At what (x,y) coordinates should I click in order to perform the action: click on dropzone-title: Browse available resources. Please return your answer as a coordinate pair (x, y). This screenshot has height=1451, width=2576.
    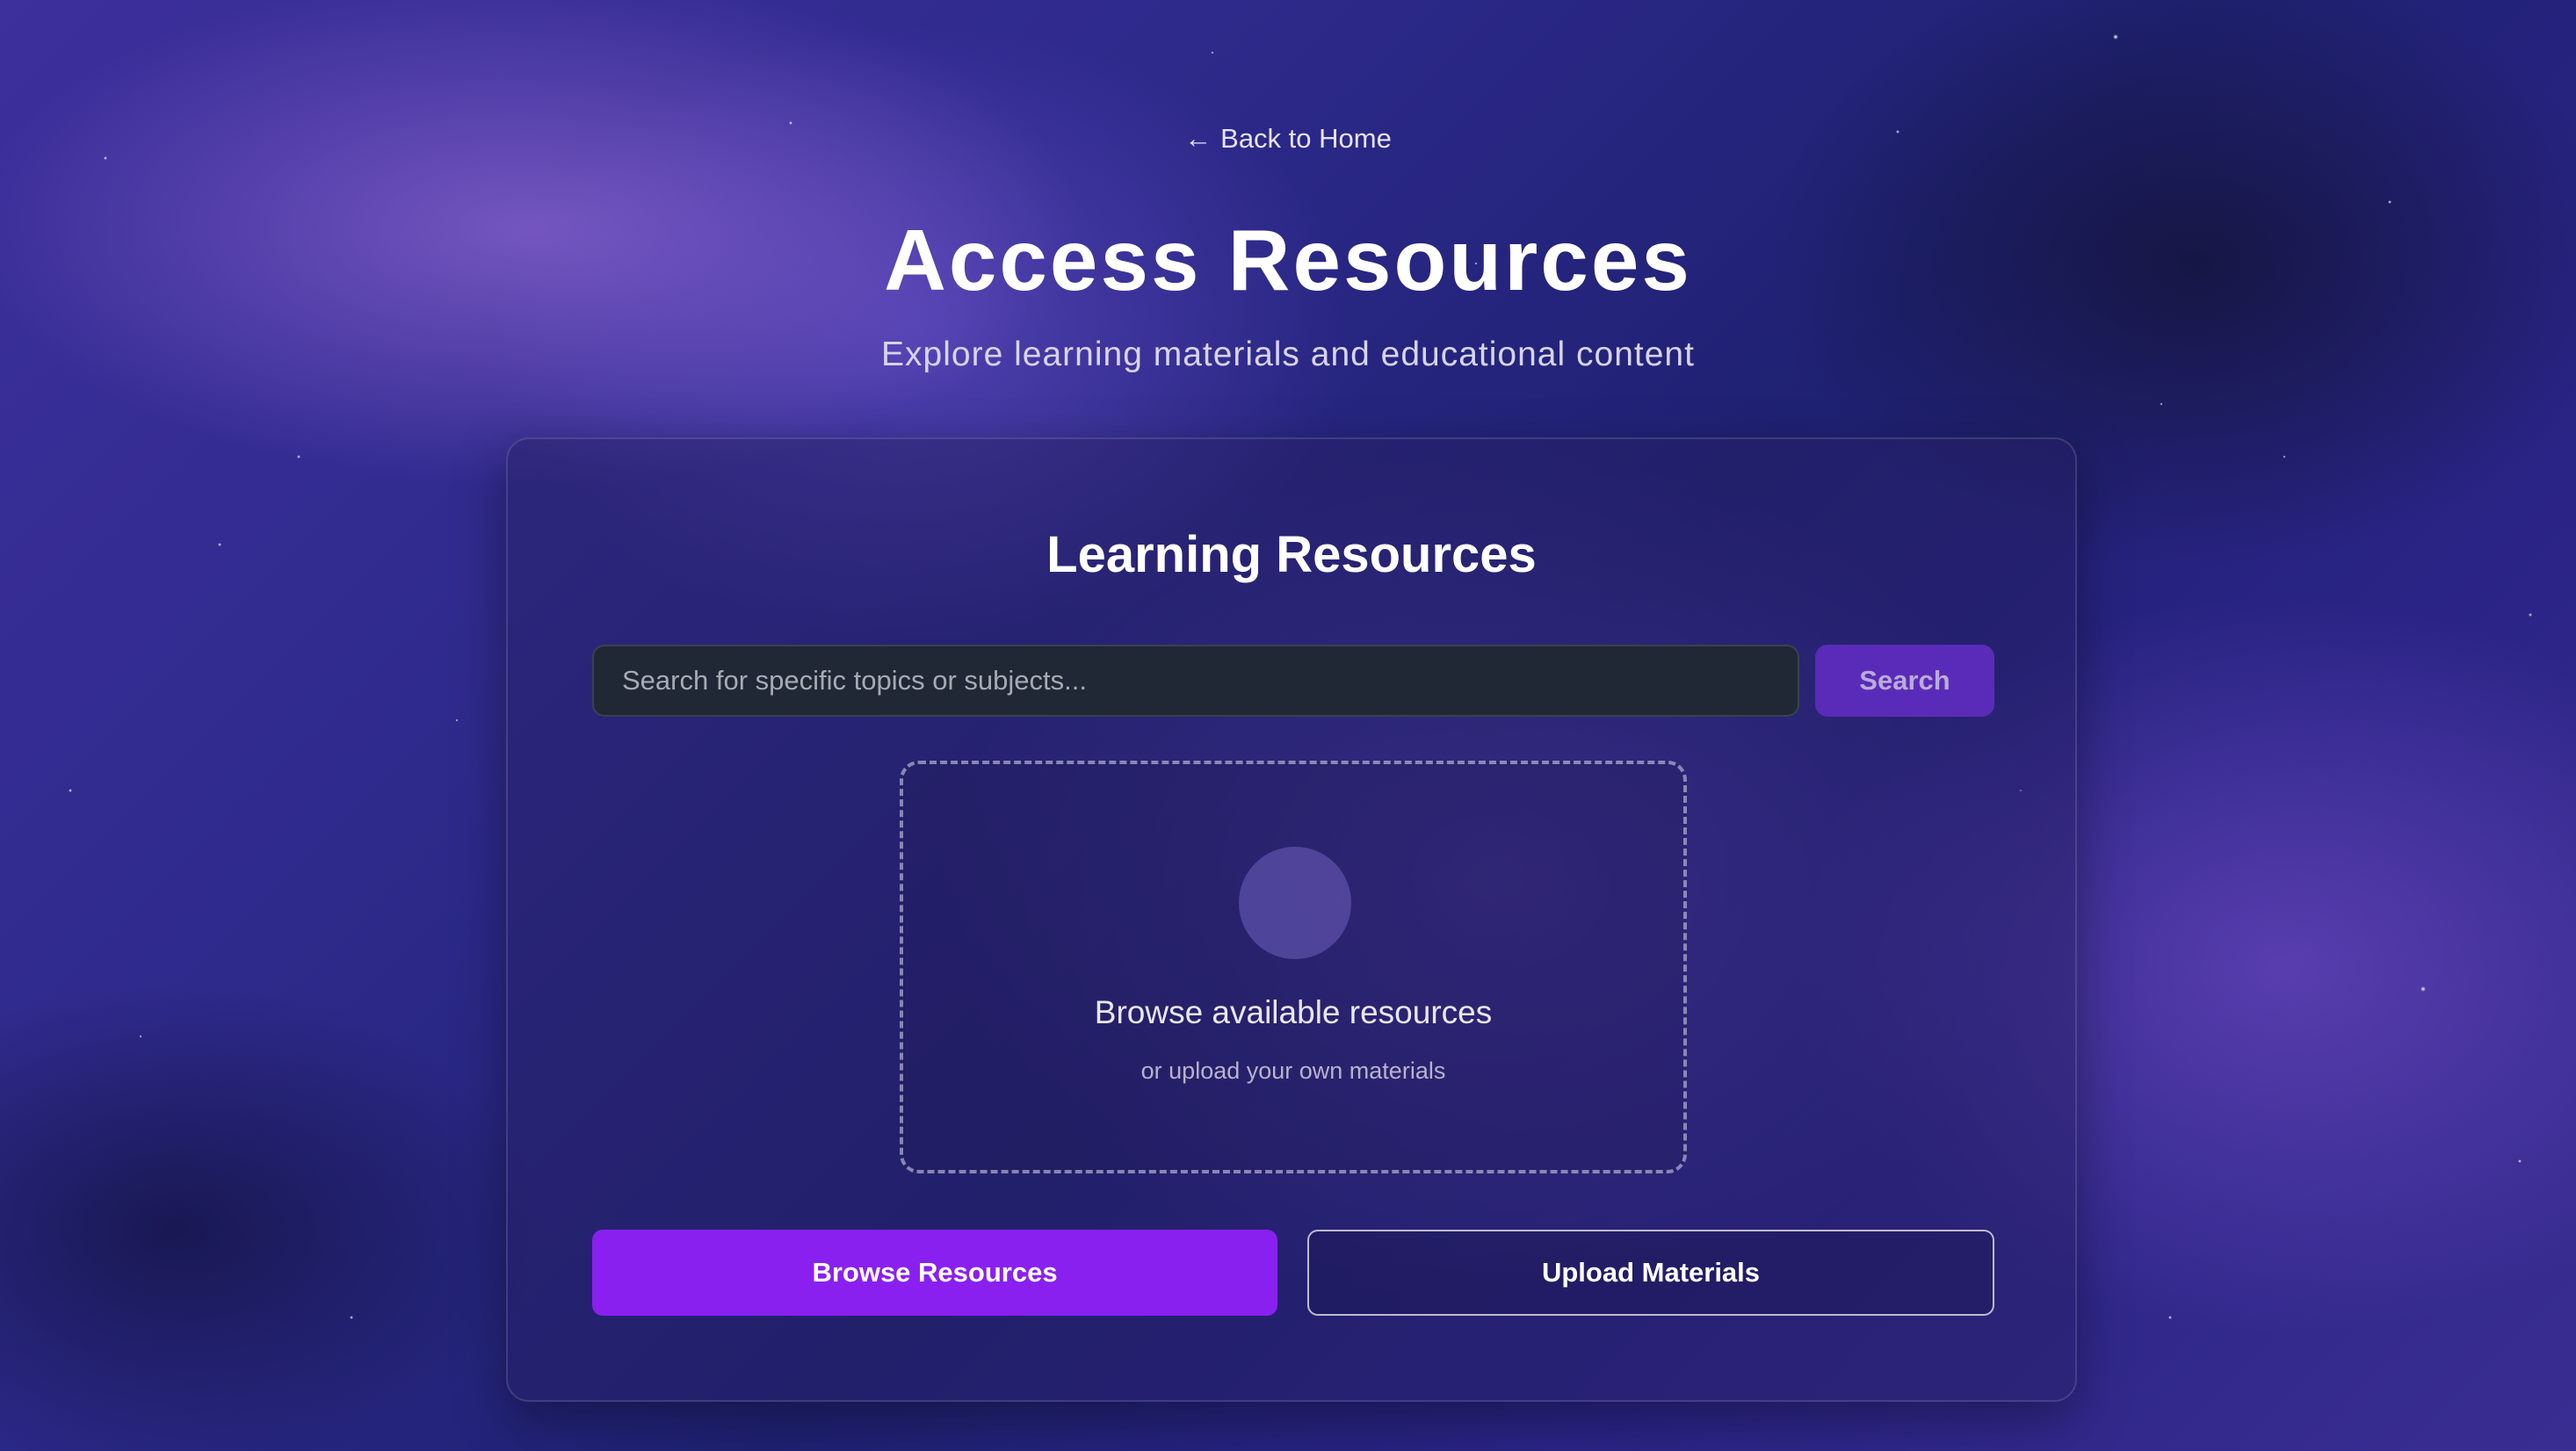
    Looking at the image, I should click on (1293, 1012).